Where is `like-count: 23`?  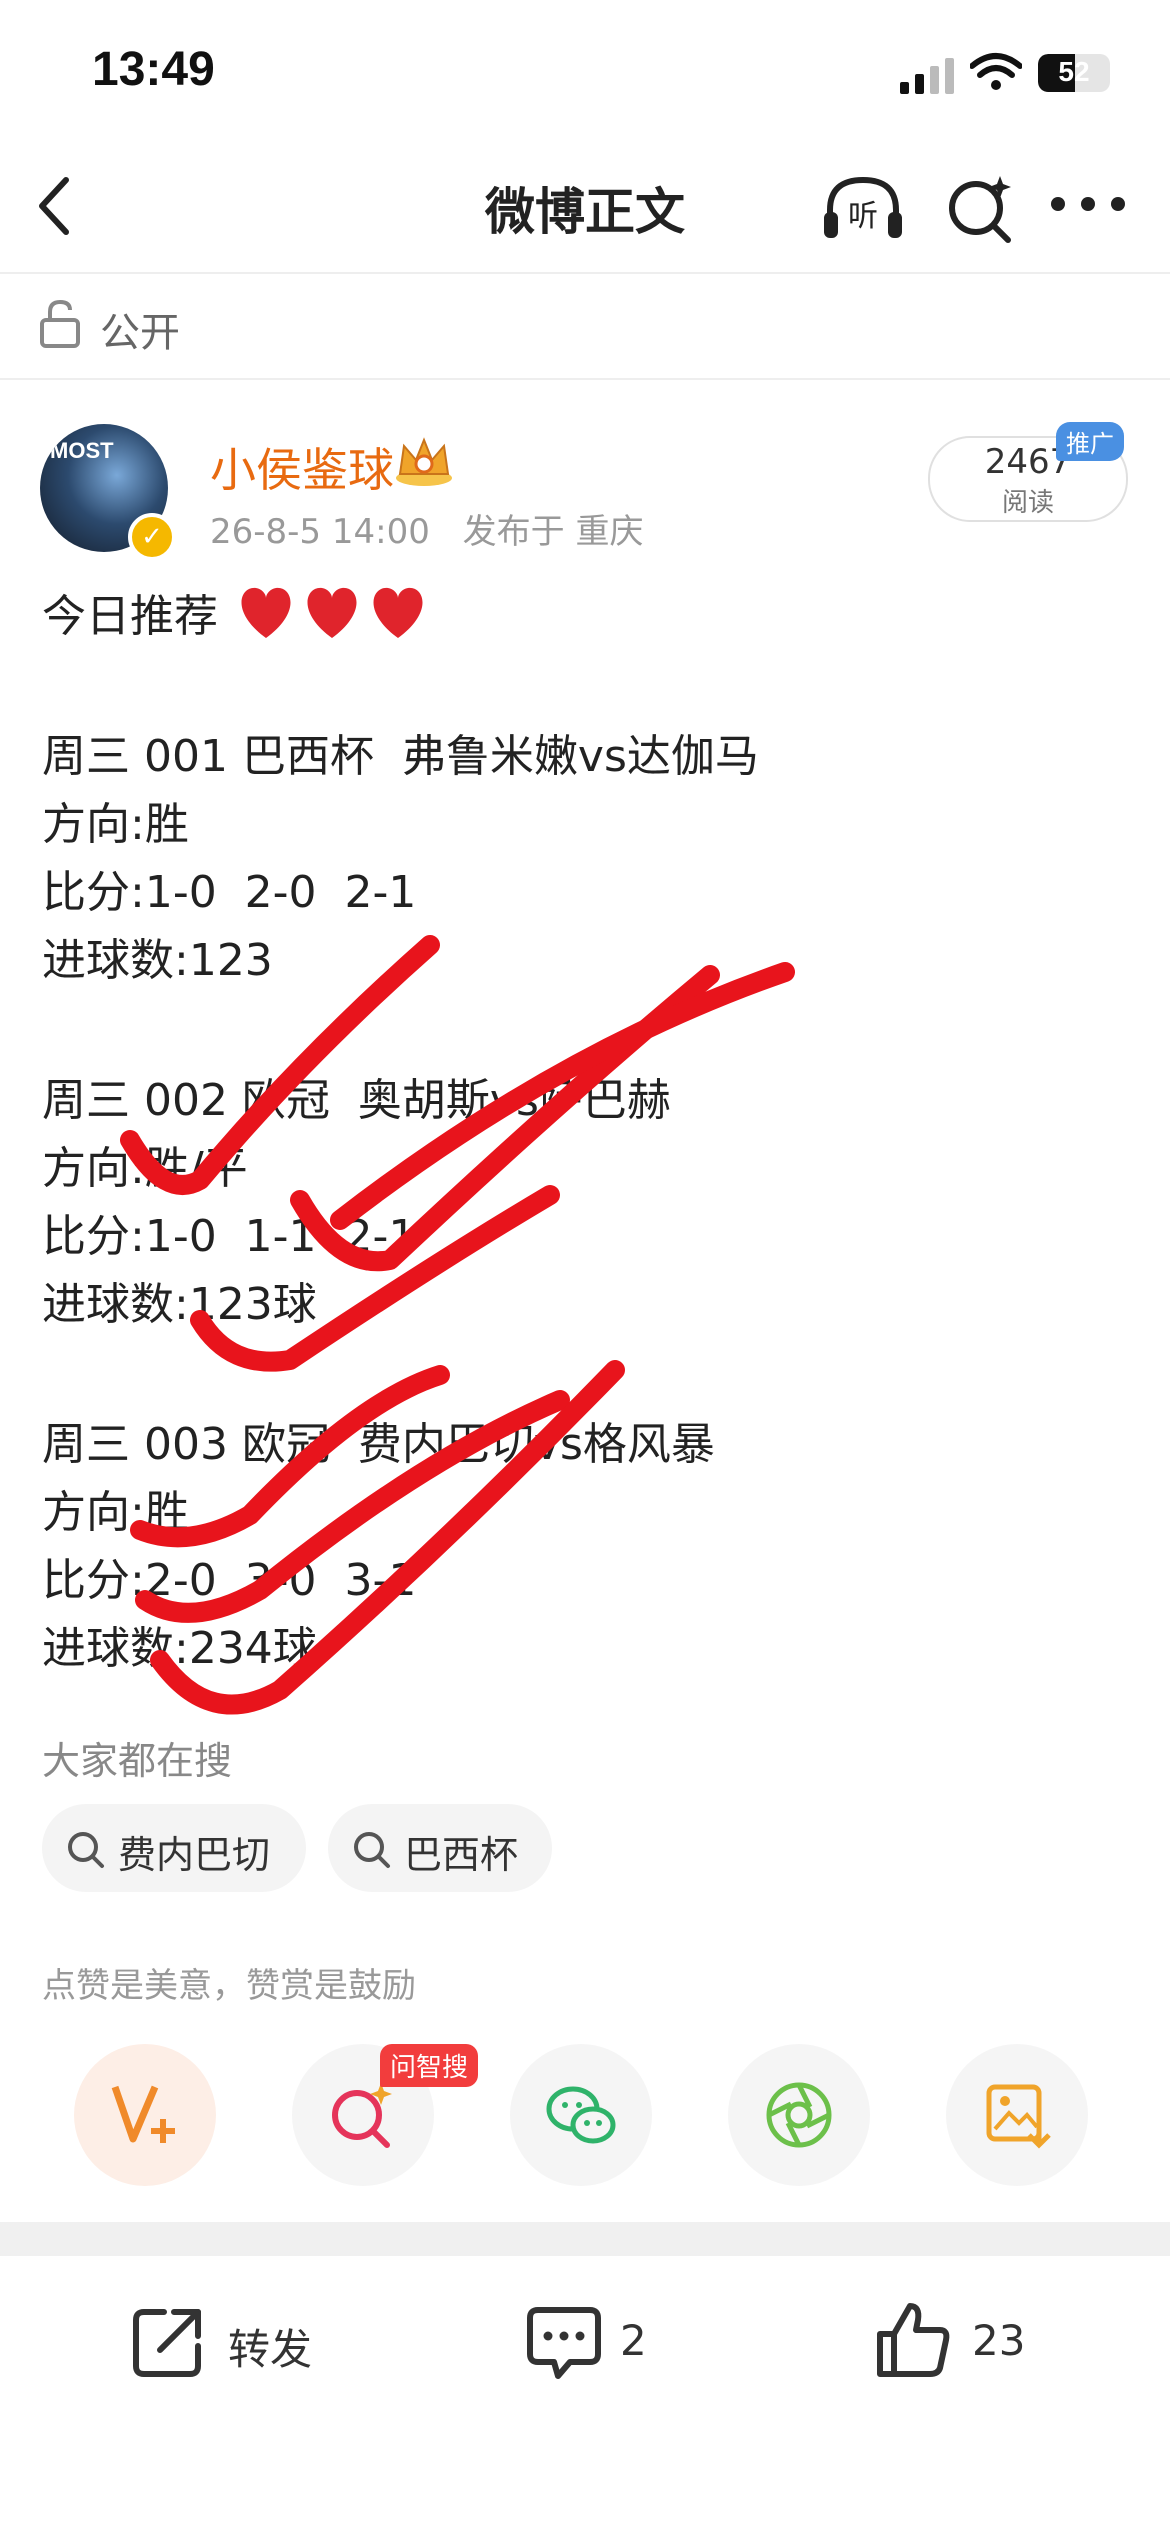
like-count: 23 is located at coordinates (998, 2340).